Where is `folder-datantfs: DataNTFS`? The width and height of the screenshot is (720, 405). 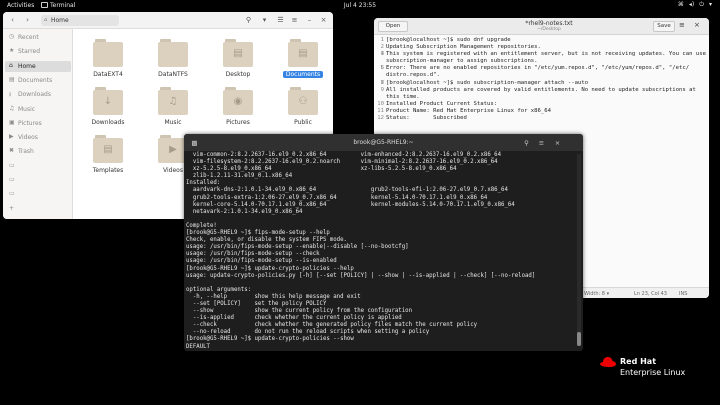 folder-datantfs: DataNTFS is located at coordinates (173, 62).